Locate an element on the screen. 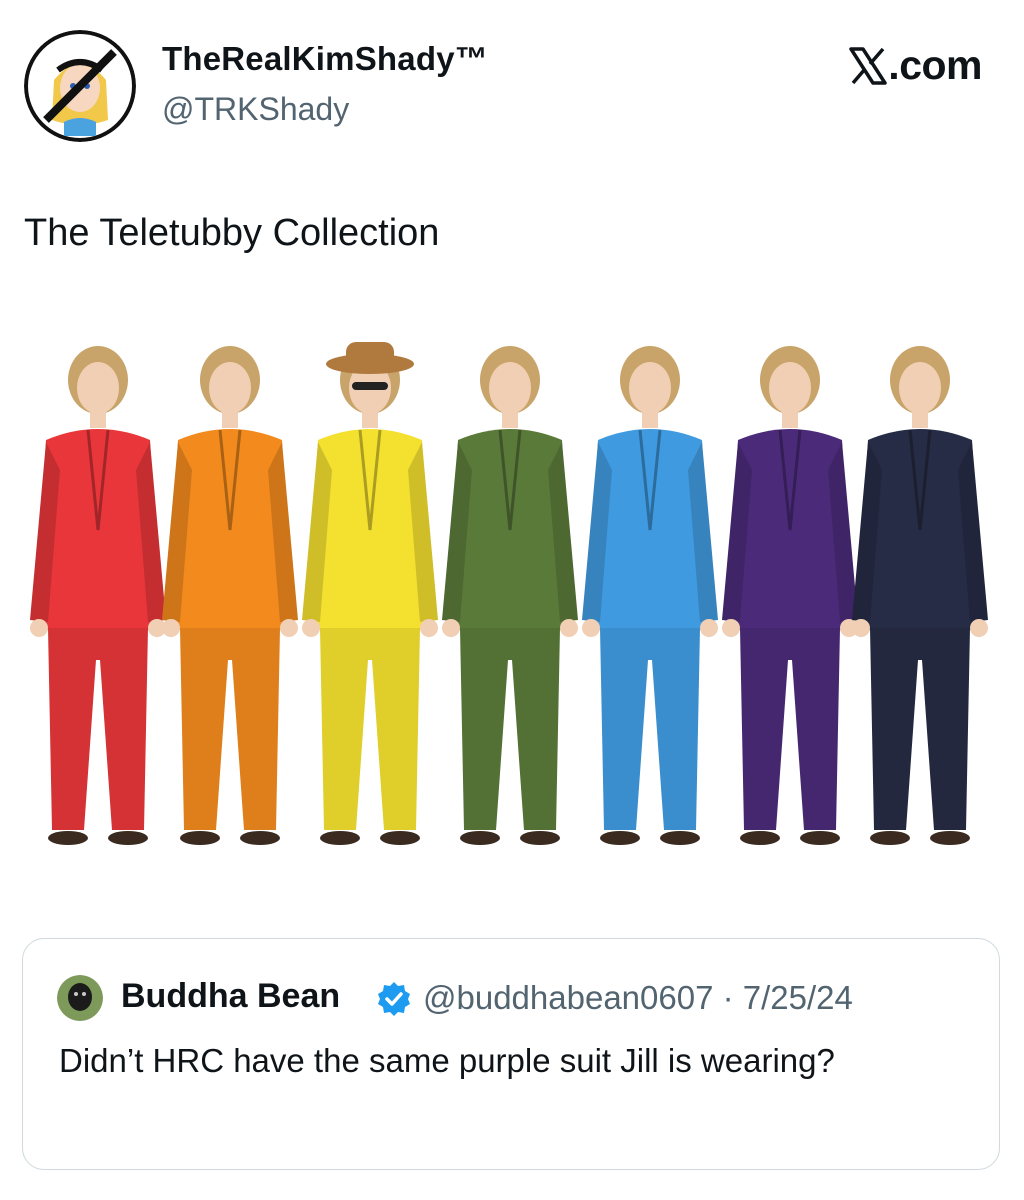 Image resolution: width=1024 pixels, height=1200 pixels. x-brand-label: .com is located at coordinates (935, 65).